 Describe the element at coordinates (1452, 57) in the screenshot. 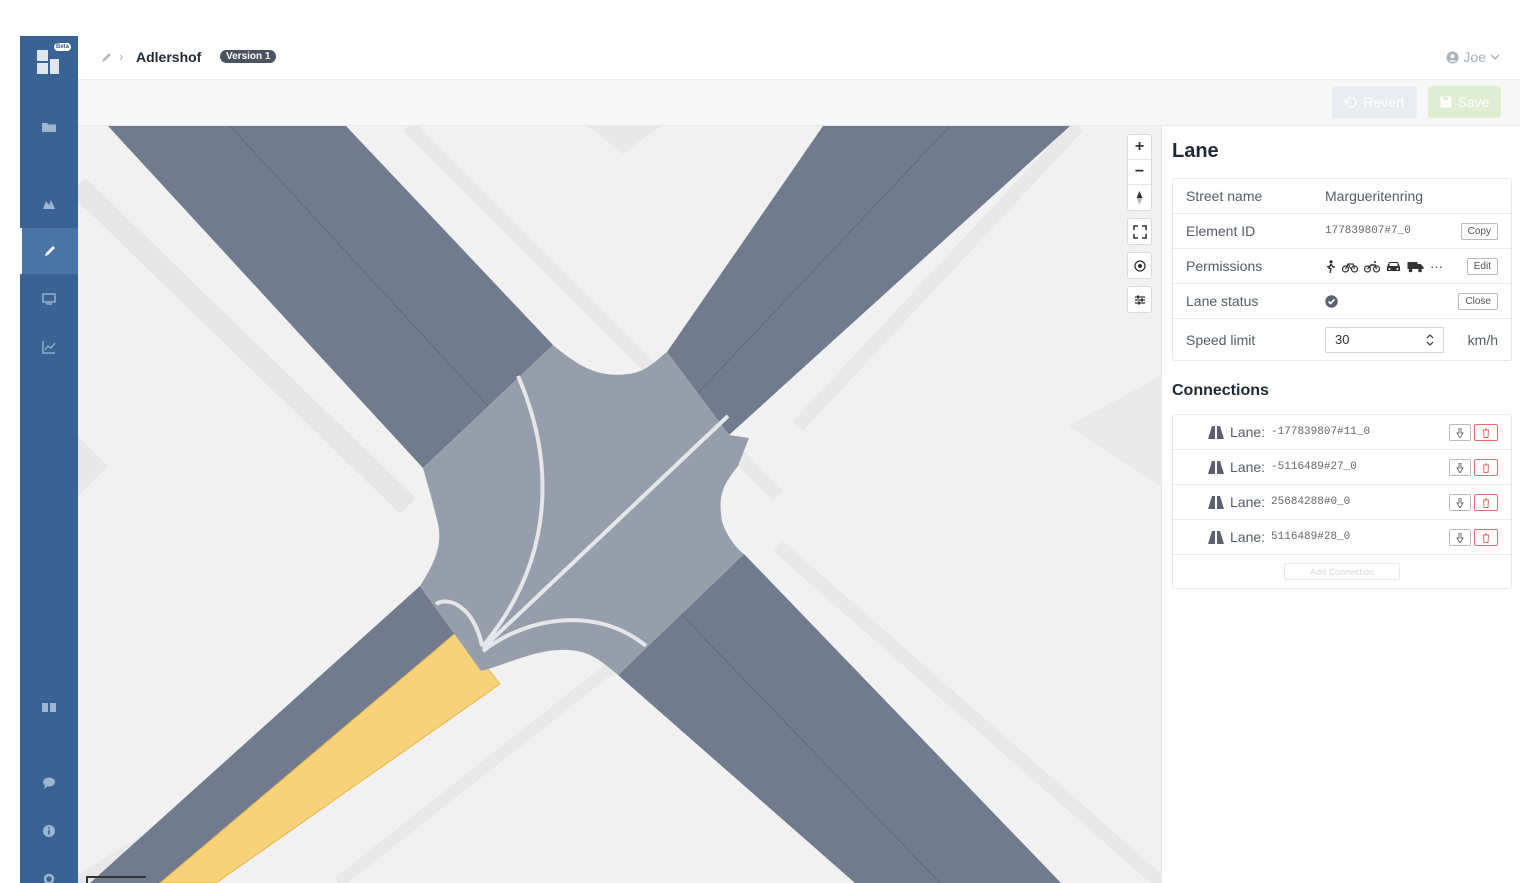

I see `user-avatar-icon` at that location.